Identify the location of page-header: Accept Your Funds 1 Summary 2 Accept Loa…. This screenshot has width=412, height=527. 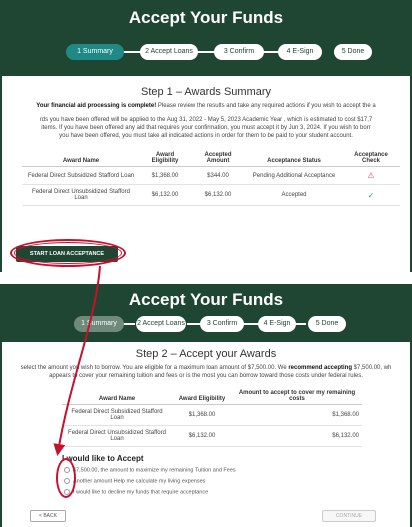
(206, 35).